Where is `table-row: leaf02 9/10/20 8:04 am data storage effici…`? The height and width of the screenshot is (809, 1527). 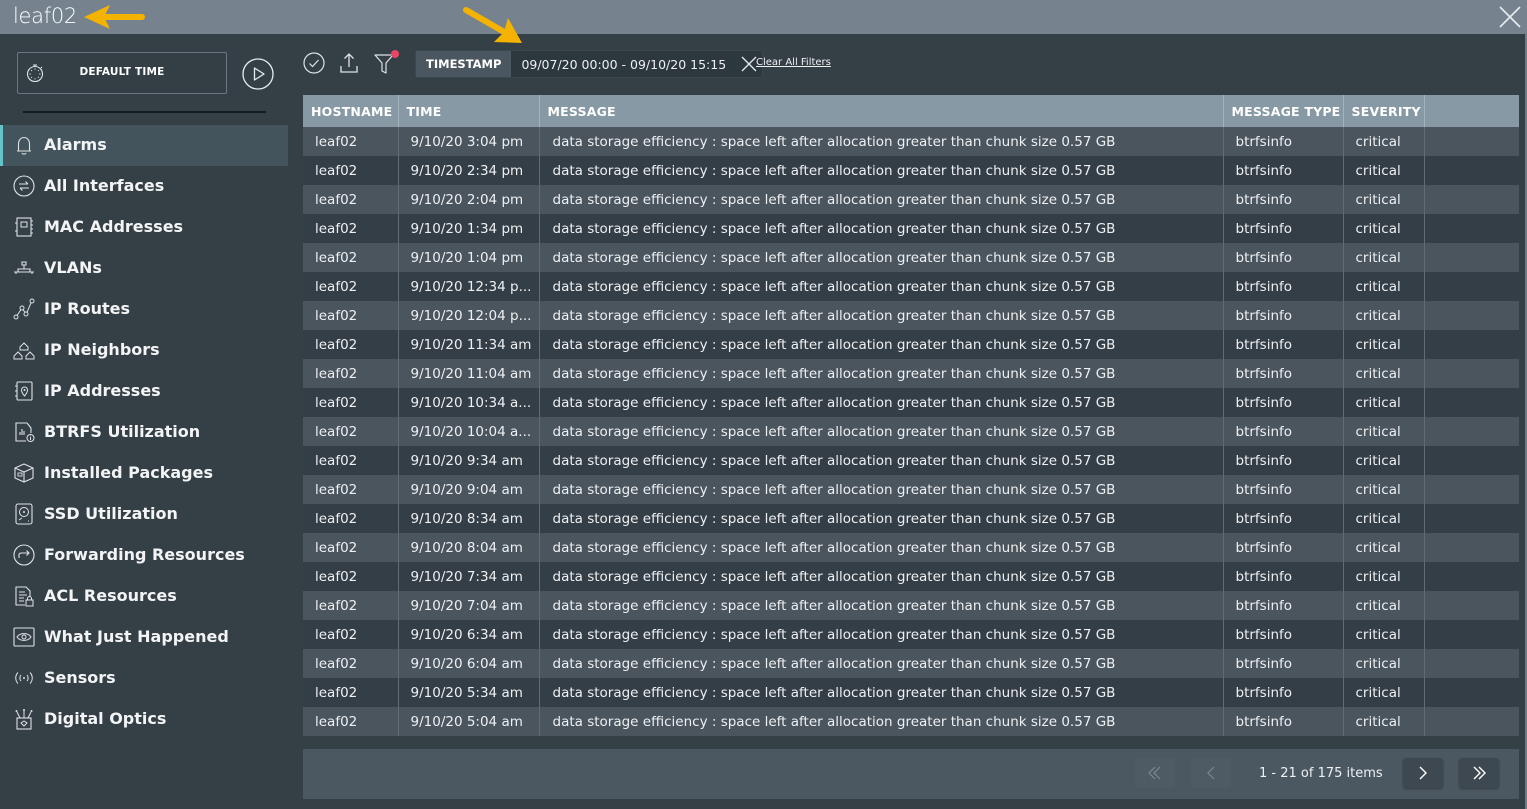 table-row: leaf02 9/10/20 8:04 am data storage effici… is located at coordinates (911, 547).